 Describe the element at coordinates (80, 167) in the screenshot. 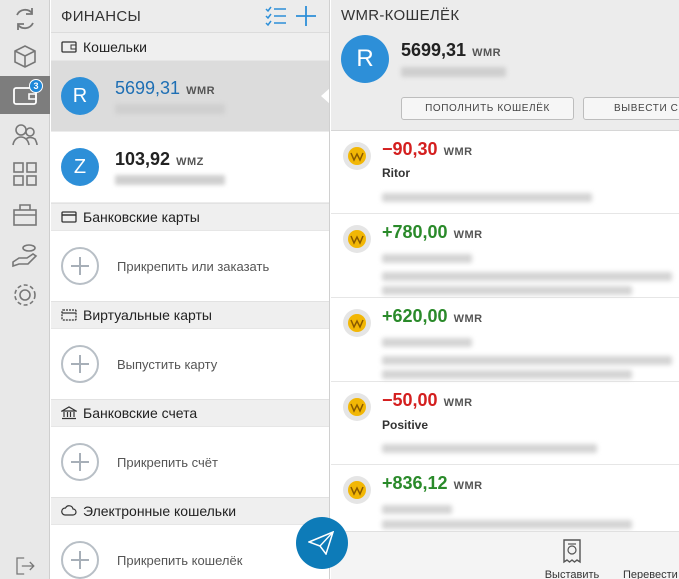

I see `wallet-avatar: Z` at that location.